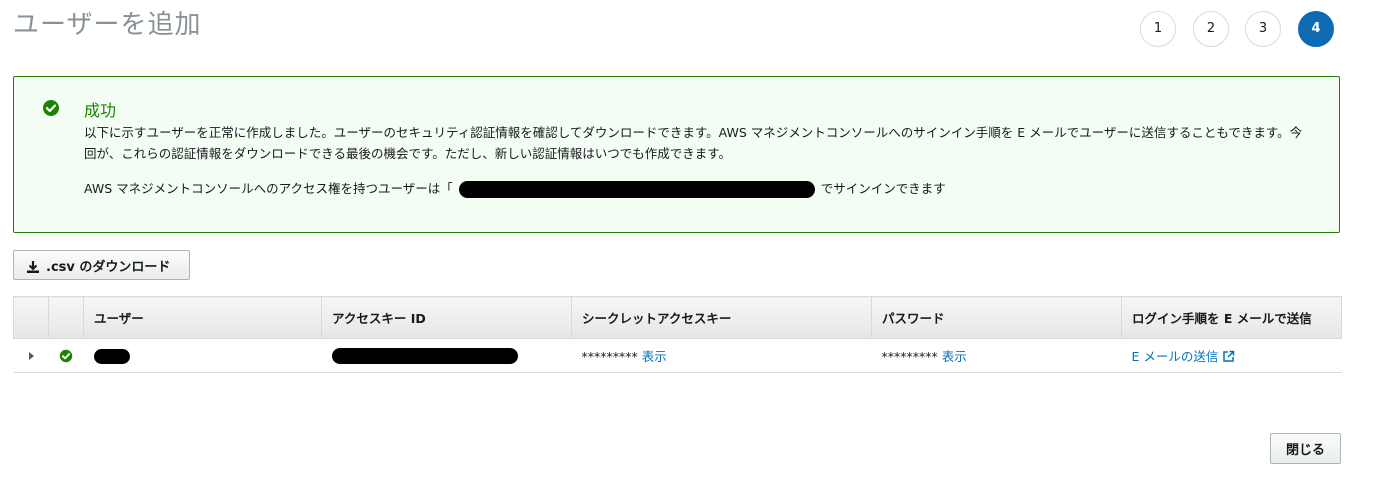 This screenshot has width=1384, height=497. Describe the element at coordinates (954, 356) in the screenshot. I see `show-password-link: 表示` at that location.